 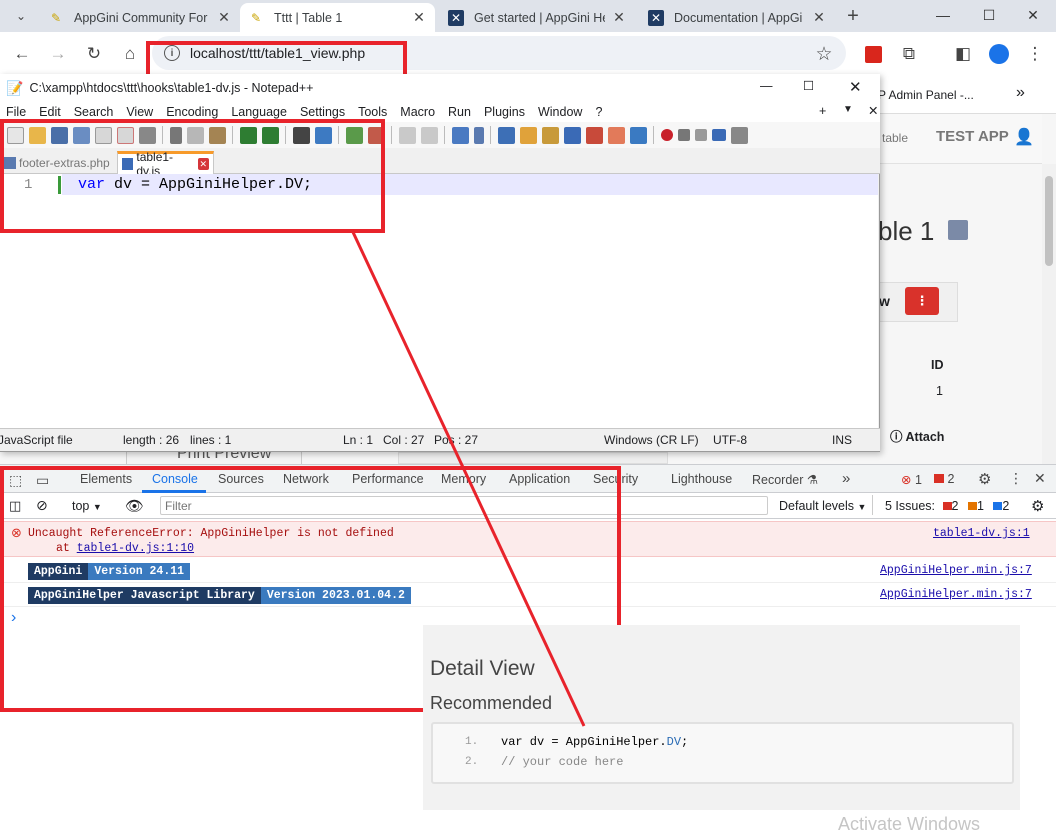 I want to click on activate-windows-watermark: Activate Windows, so click(x=909, y=824).